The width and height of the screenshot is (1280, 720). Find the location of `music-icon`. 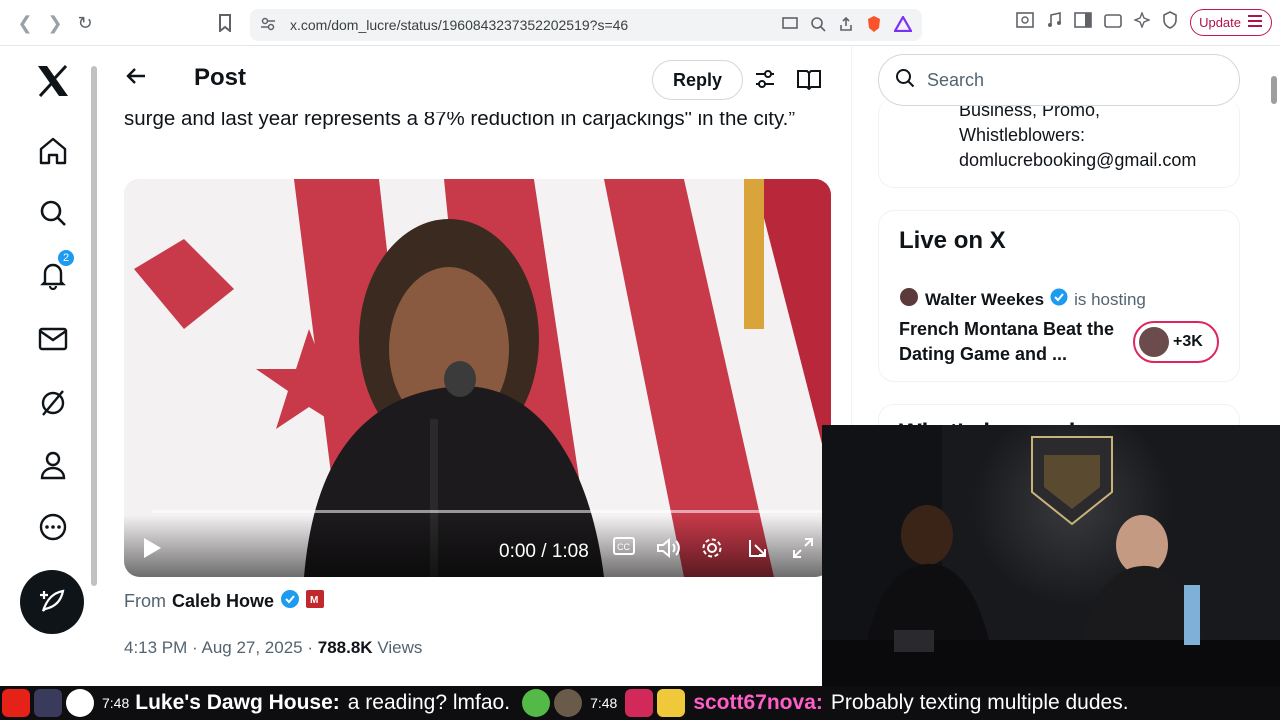

music-icon is located at coordinates (1054, 22).